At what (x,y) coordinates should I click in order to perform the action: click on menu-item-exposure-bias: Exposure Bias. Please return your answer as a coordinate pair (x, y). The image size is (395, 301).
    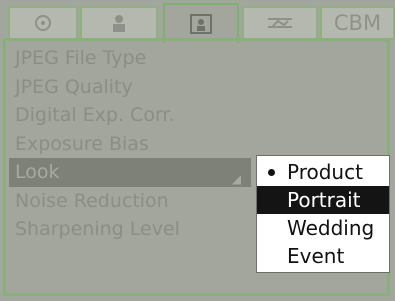
    Looking at the image, I should click on (138, 144).